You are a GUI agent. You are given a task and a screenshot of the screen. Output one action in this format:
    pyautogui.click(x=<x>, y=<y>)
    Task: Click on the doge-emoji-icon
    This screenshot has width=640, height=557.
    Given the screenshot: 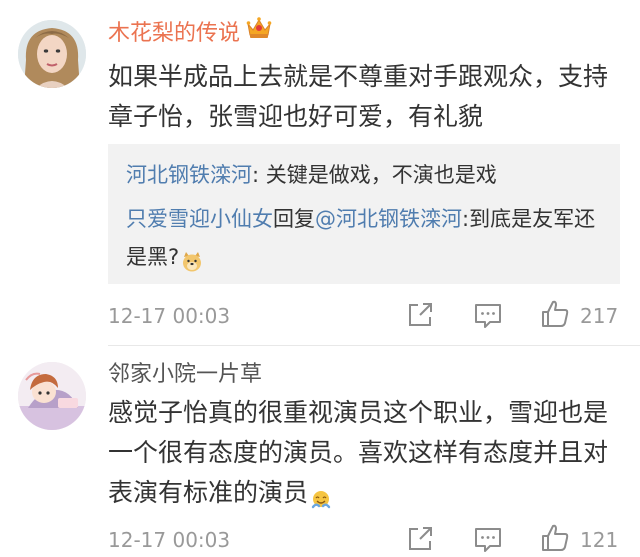 What is the action you would take?
    pyautogui.click(x=192, y=259)
    